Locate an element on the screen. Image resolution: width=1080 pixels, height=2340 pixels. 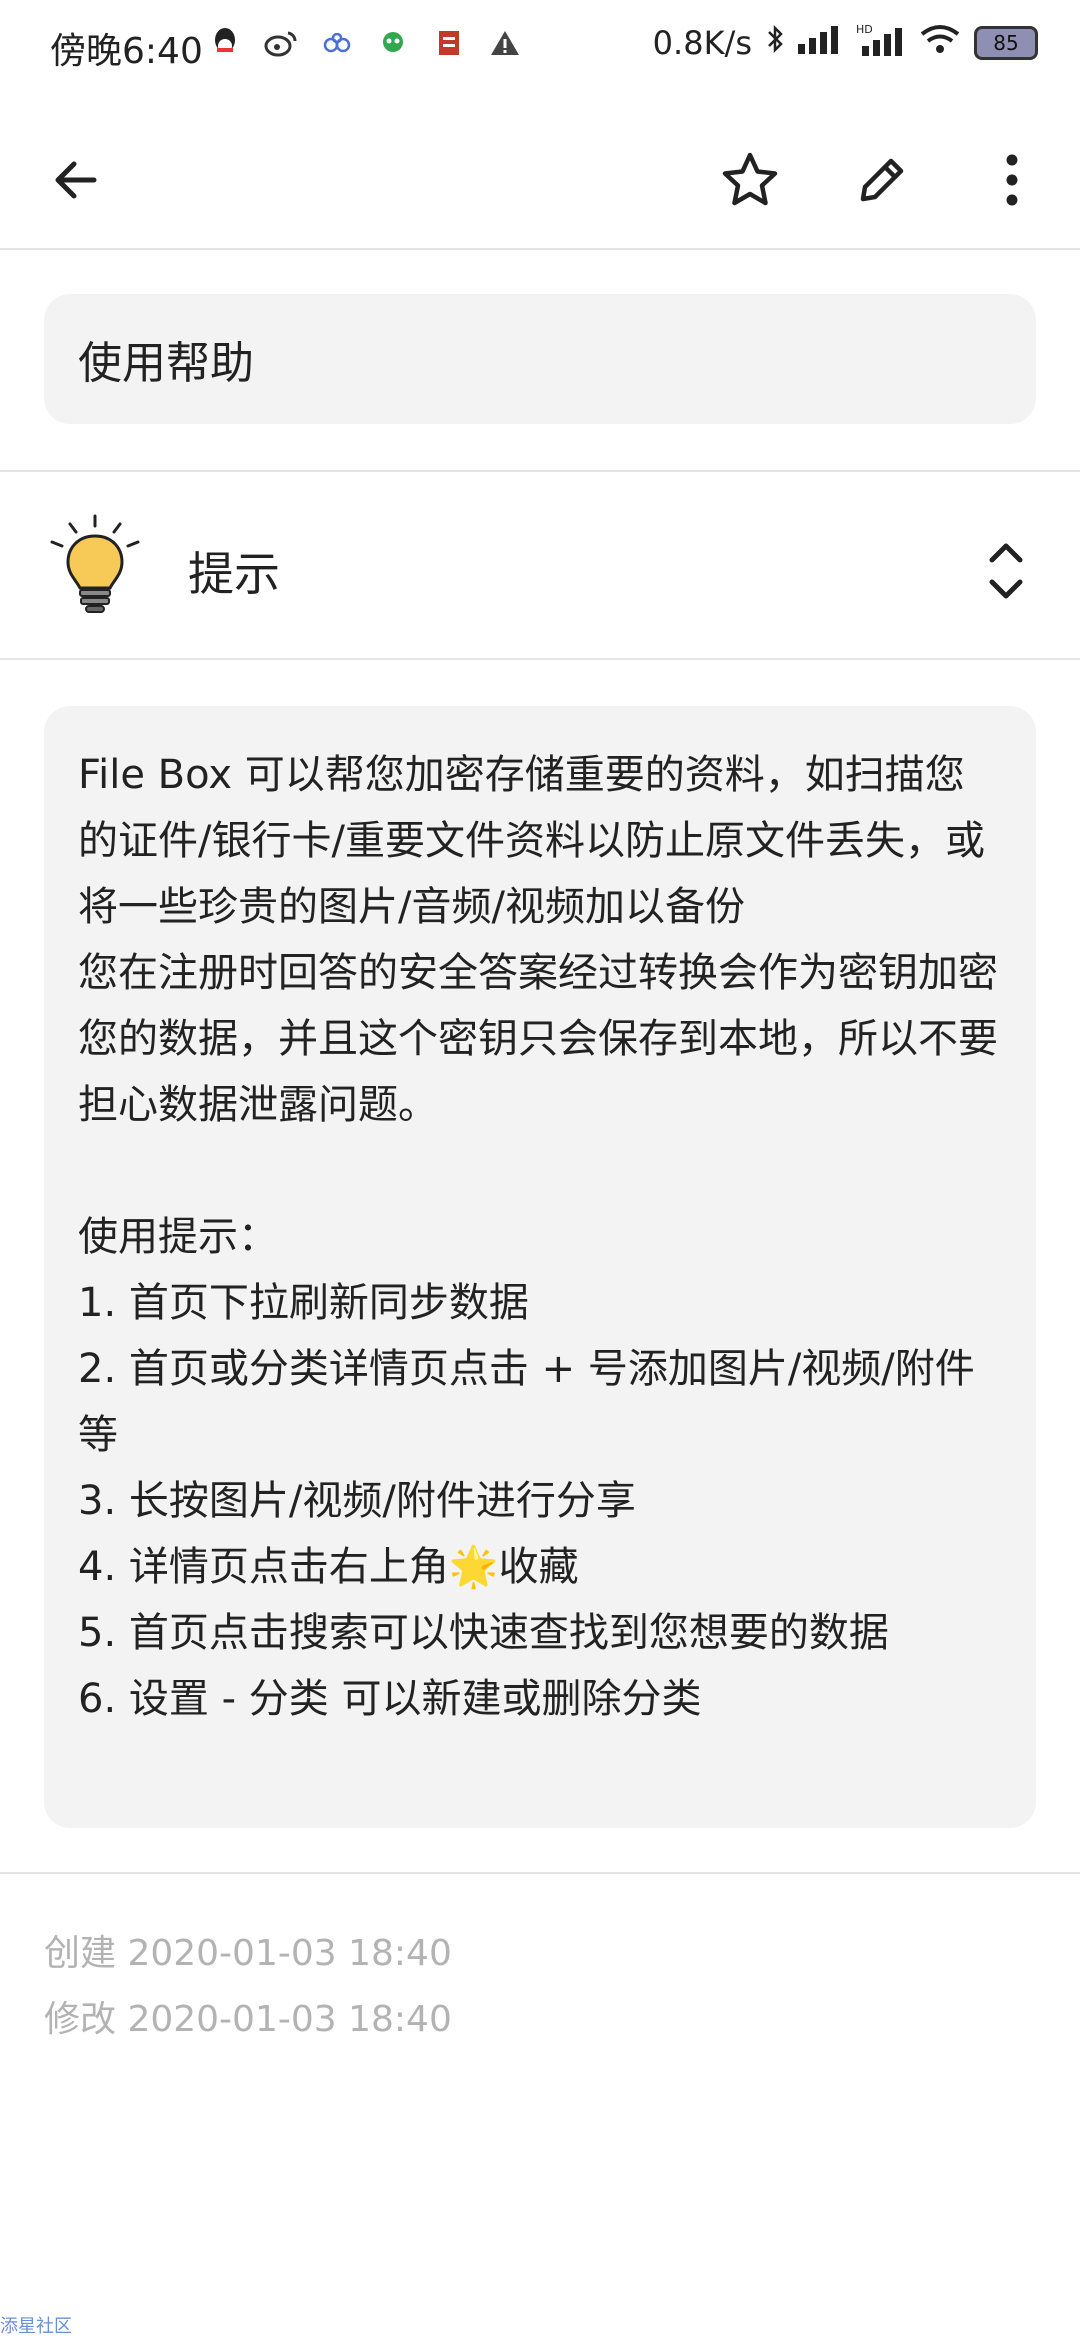
more-vertical-icon is located at coordinates (1012, 180).